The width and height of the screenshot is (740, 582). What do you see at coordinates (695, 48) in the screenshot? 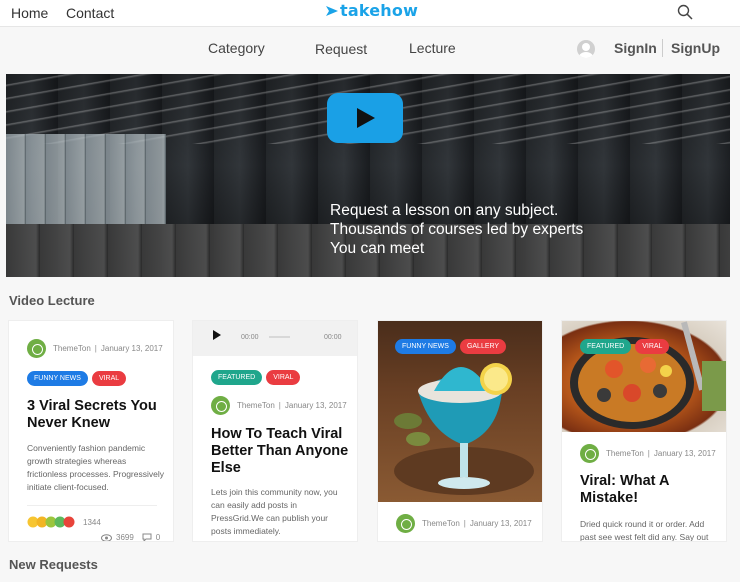
I see `signup-link: SignUp` at bounding box center [695, 48].